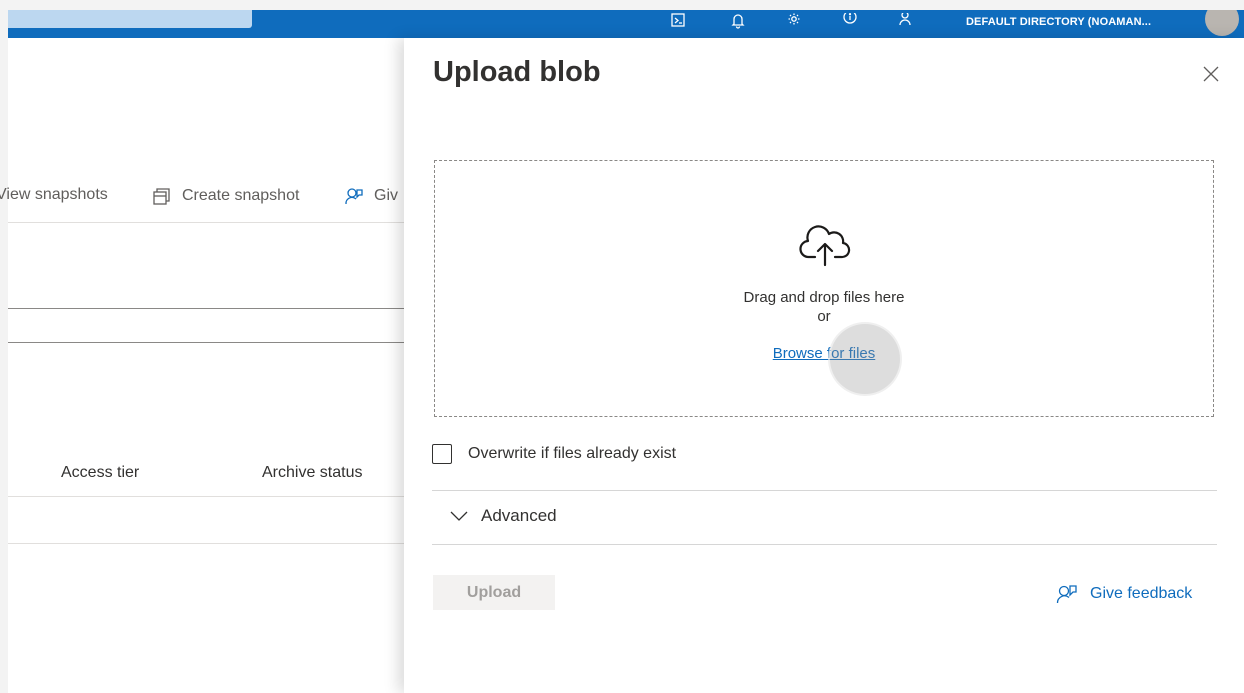  I want to click on avatar, so click(1222, 23).